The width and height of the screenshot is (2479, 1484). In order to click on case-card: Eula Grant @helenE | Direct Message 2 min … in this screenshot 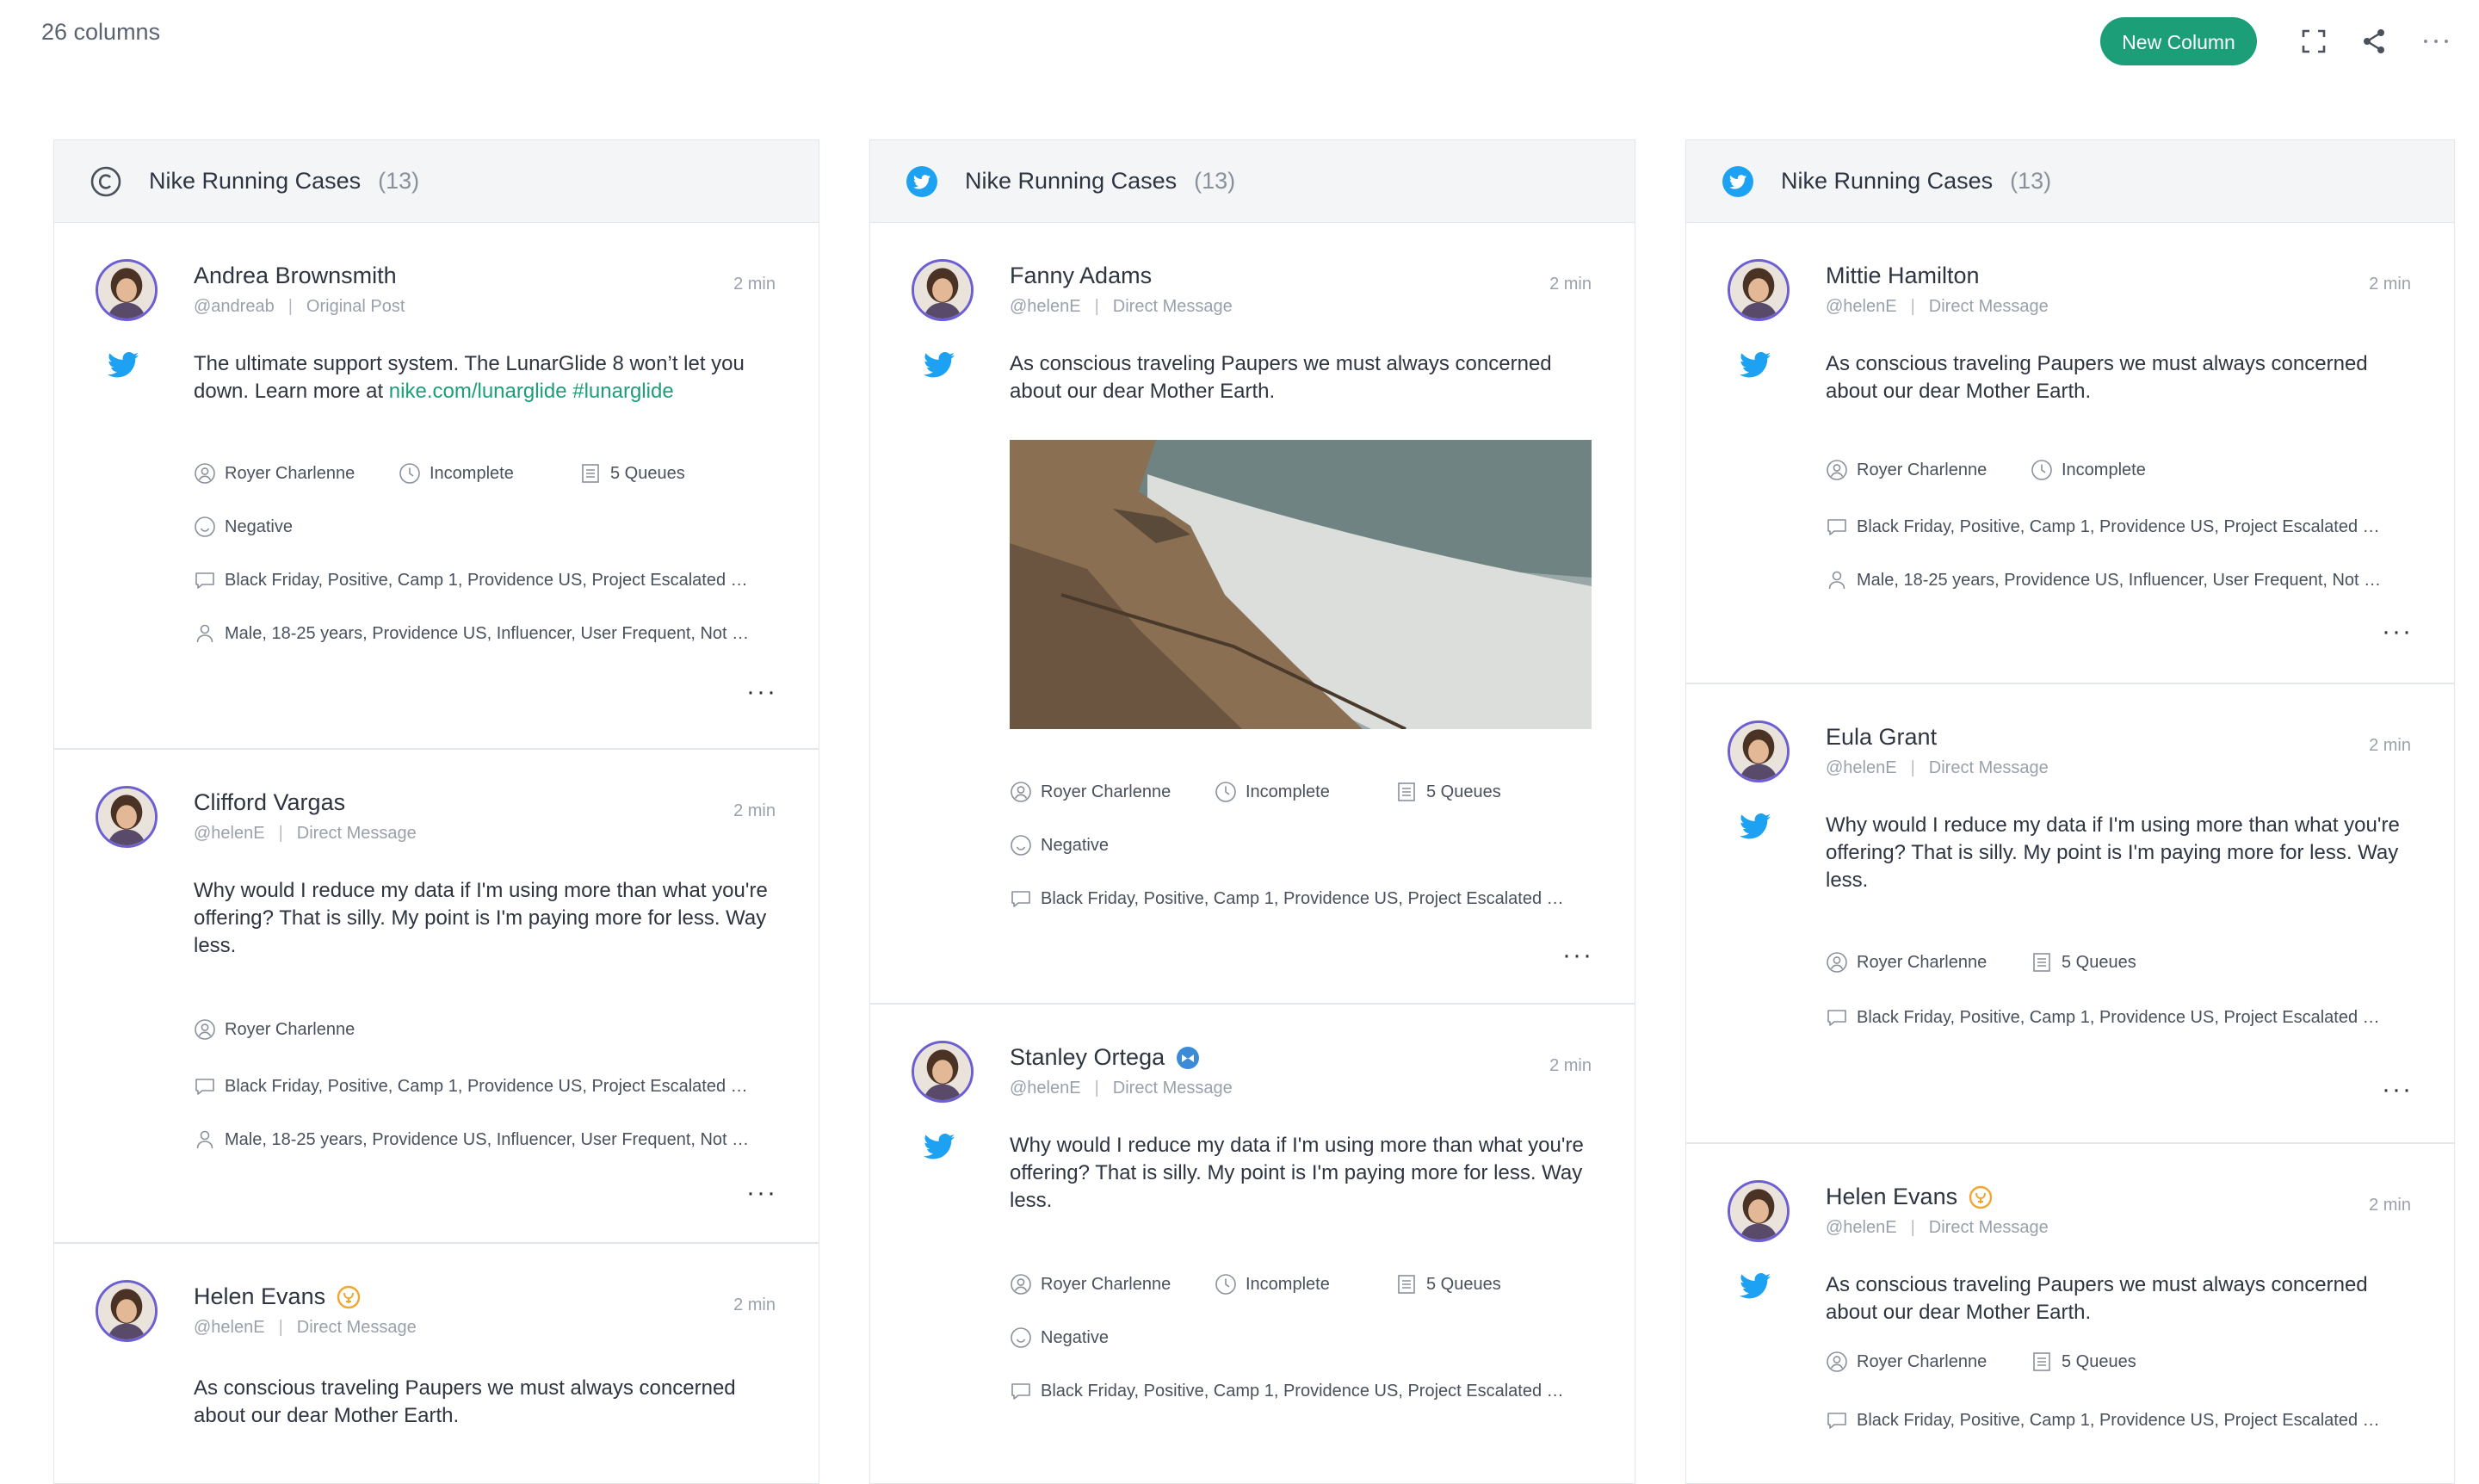, I will do `click(2070, 914)`.